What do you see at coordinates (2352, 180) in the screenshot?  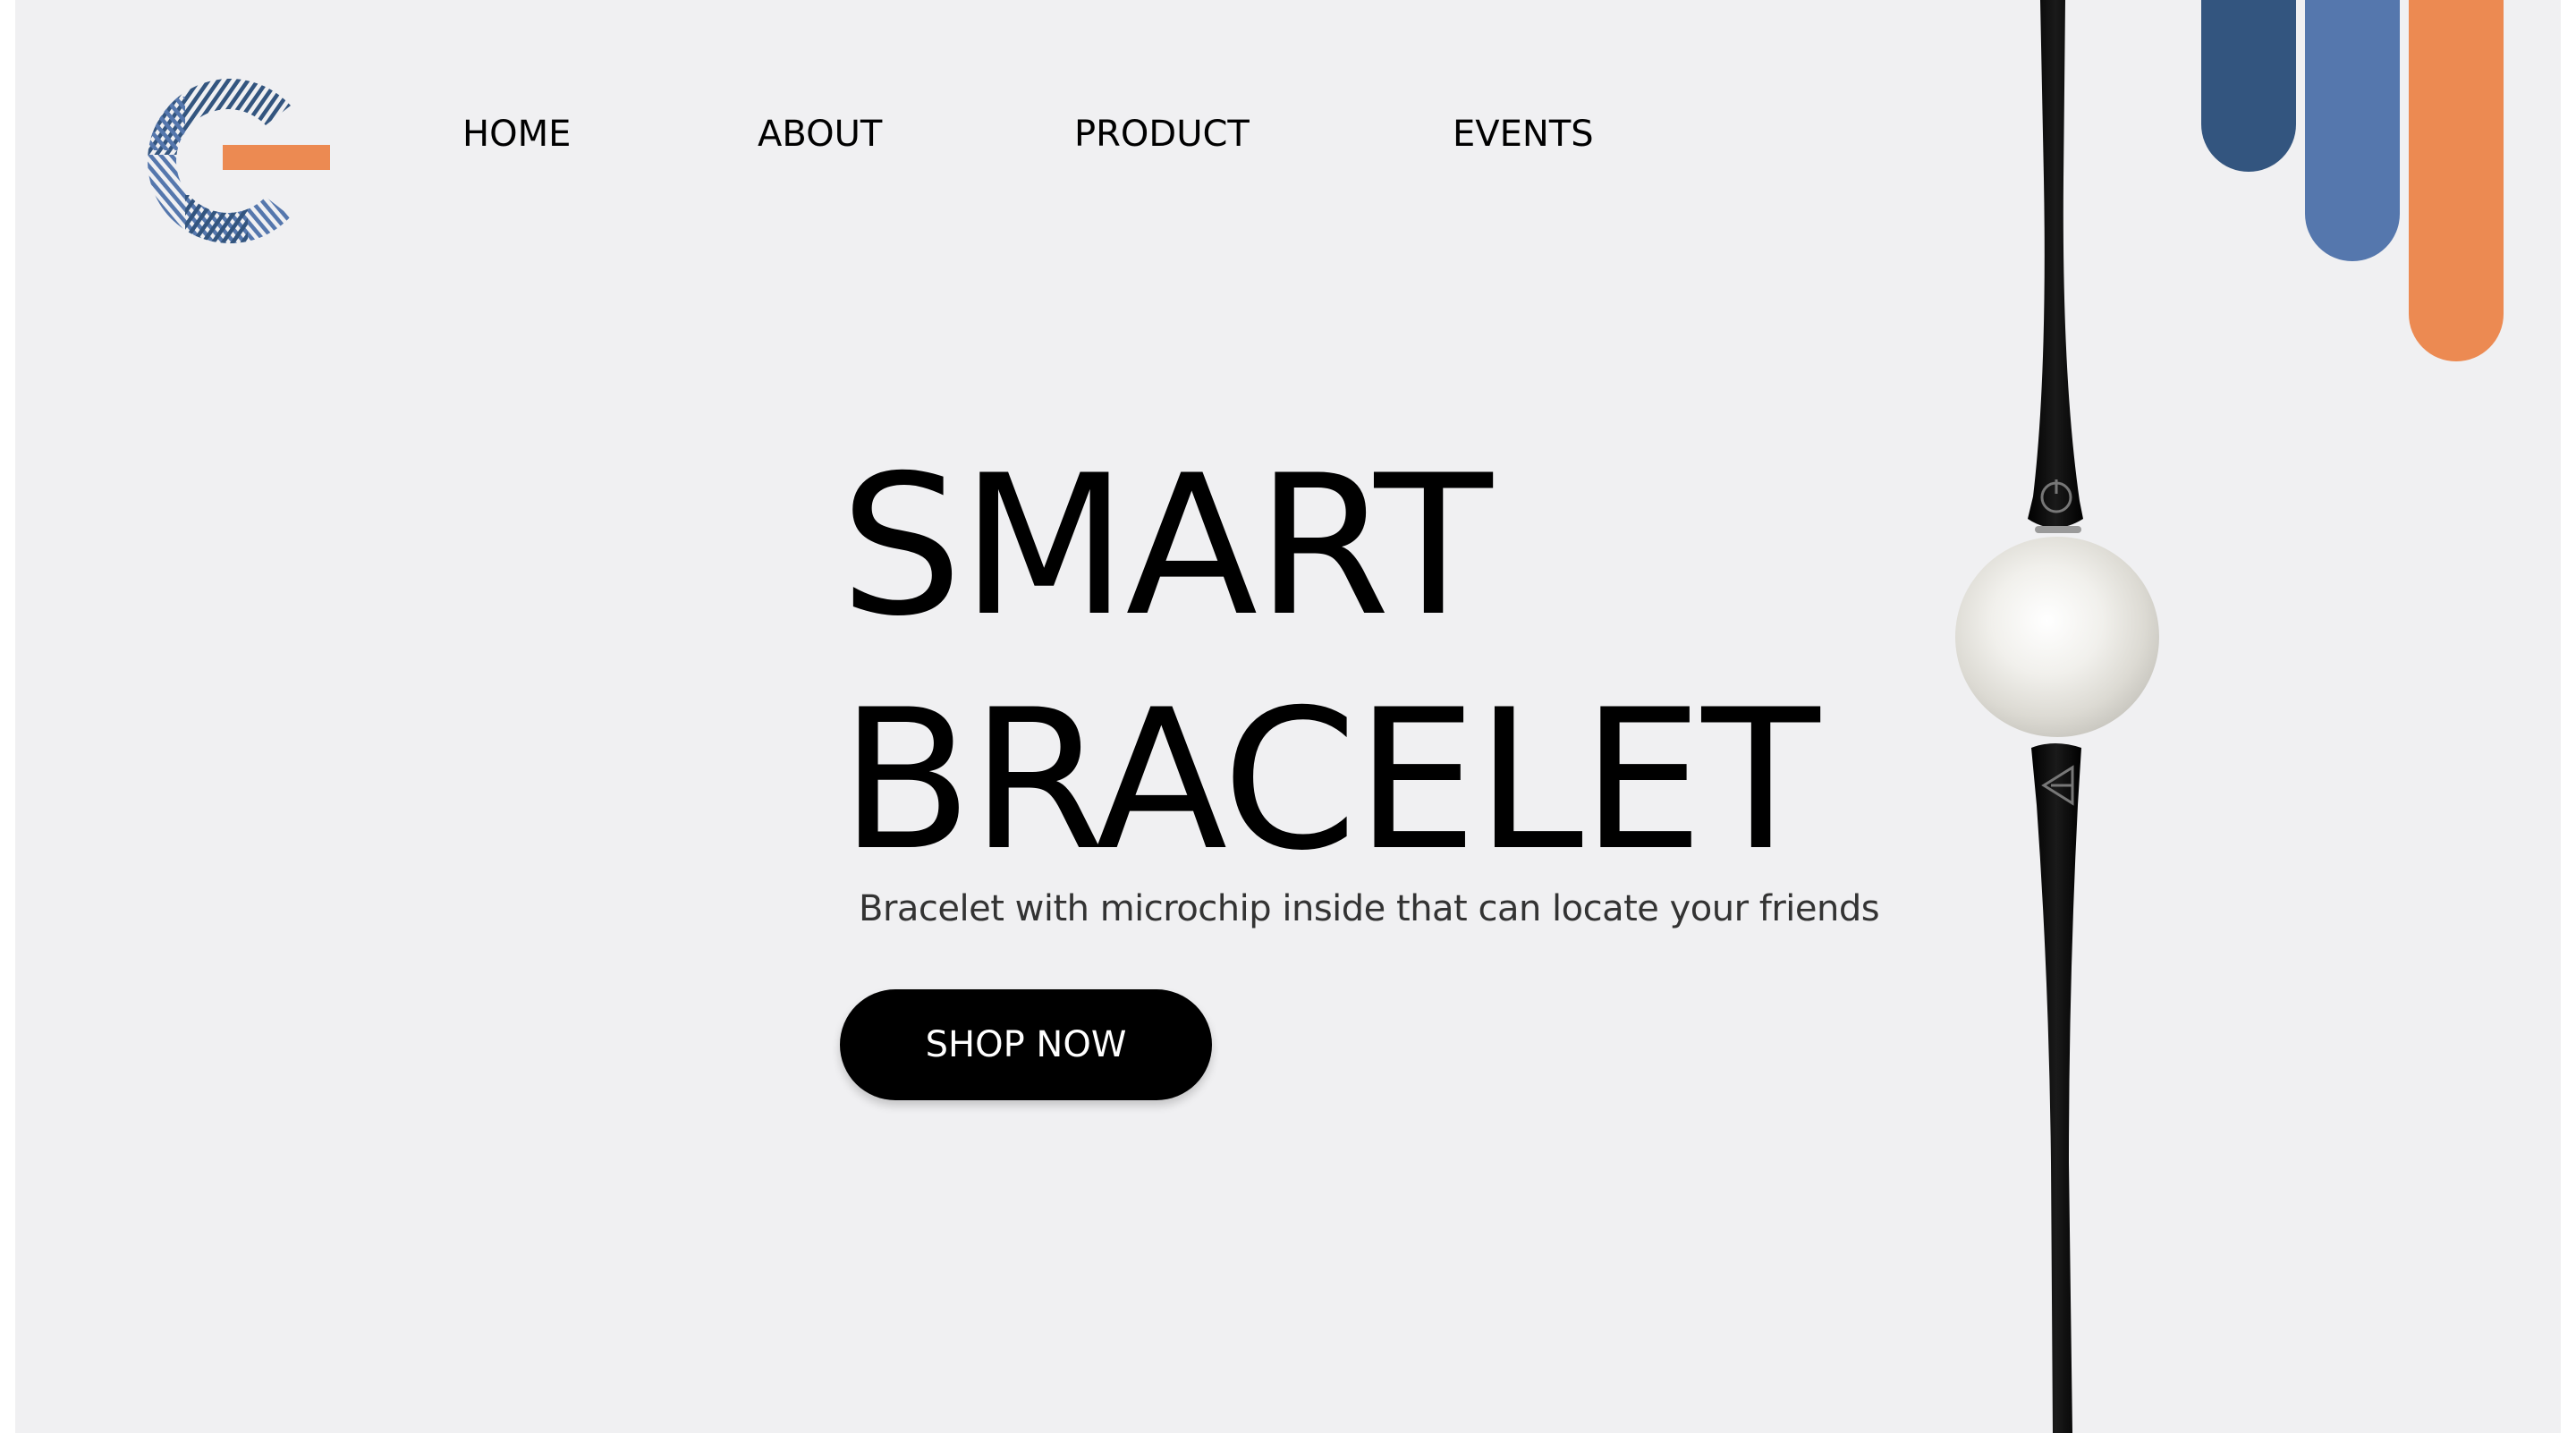 I see `decorative-stripes` at bounding box center [2352, 180].